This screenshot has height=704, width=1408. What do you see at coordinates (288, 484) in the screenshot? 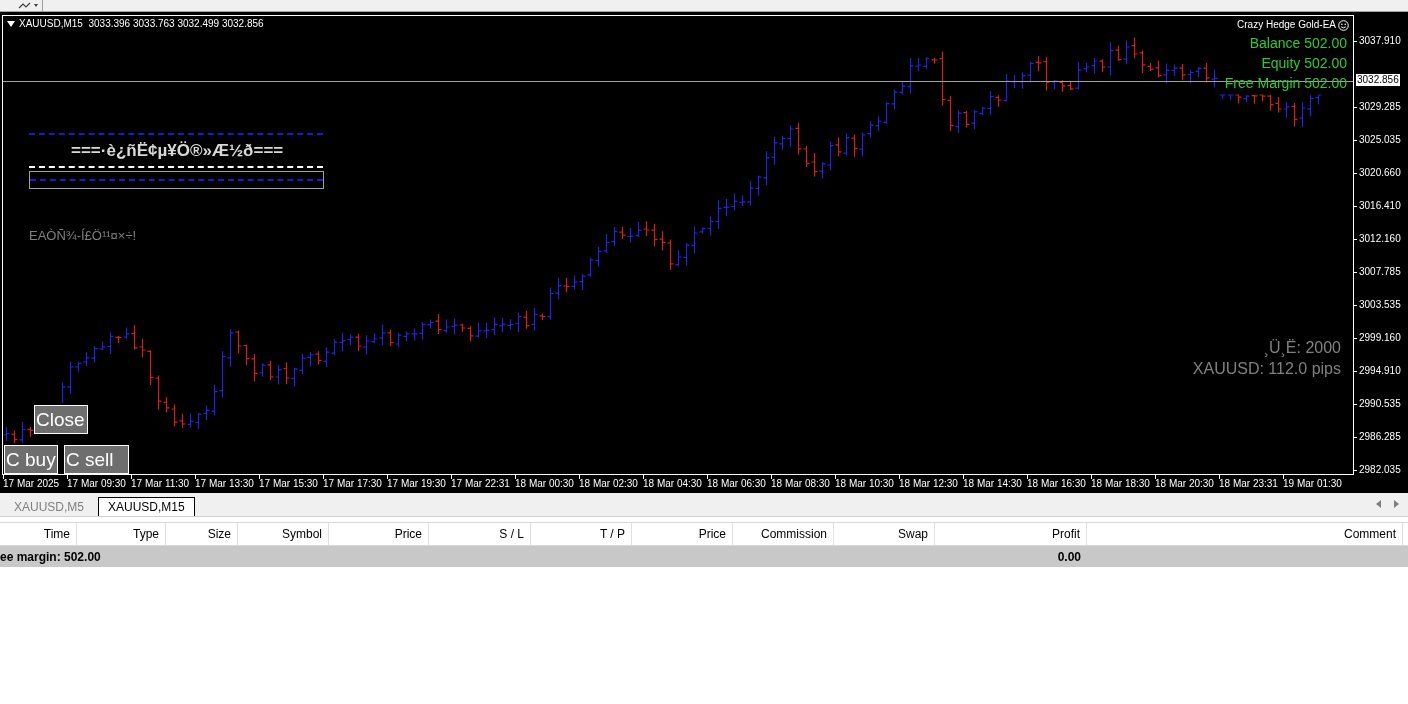
I see `time-label: 17 Mar 15:30` at bounding box center [288, 484].